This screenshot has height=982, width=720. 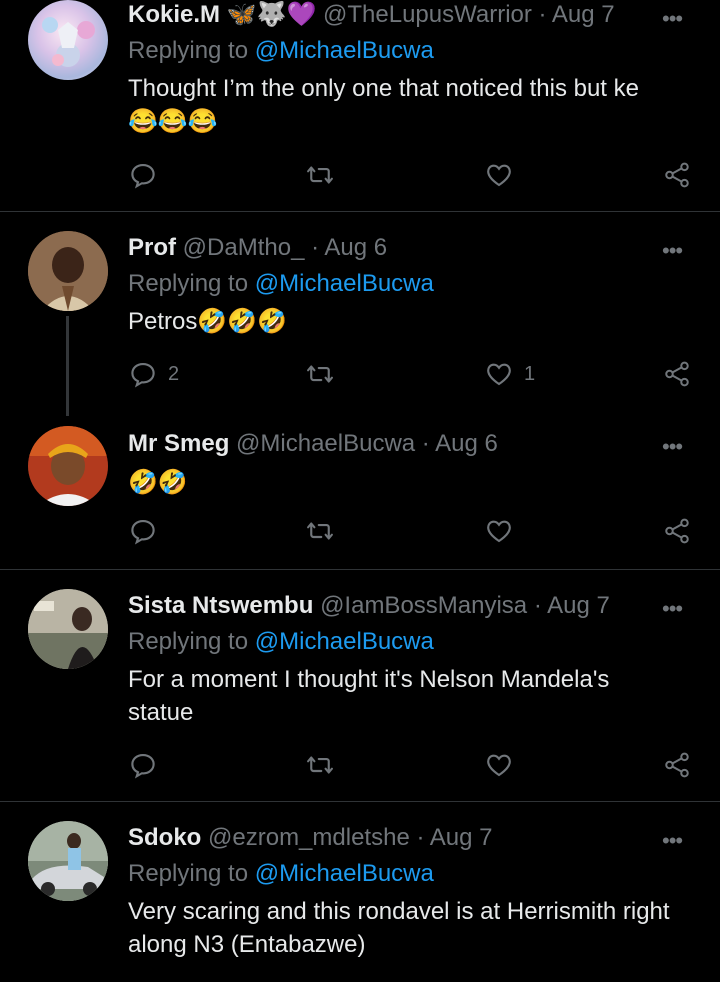 What do you see at coordinates (469, 14) in the screenshot?
I see `handle-date: @TheLupusWarrior · Aug 7` at bounding box center [469, 14].